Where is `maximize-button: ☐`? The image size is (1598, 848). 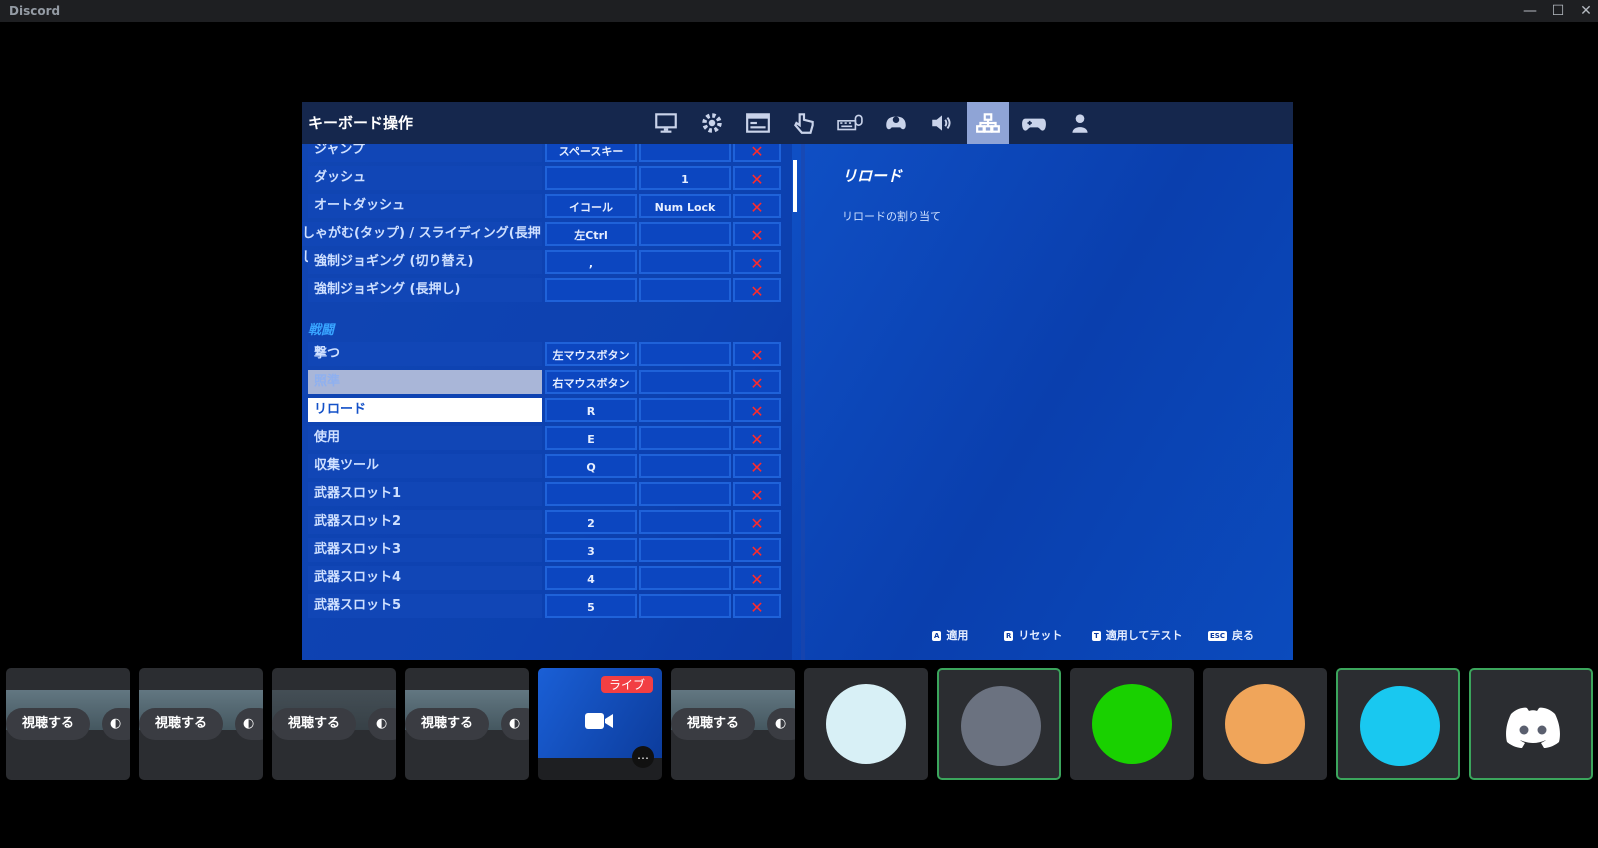 maximize-button: ☐ is located at coordinates (1558, 11).